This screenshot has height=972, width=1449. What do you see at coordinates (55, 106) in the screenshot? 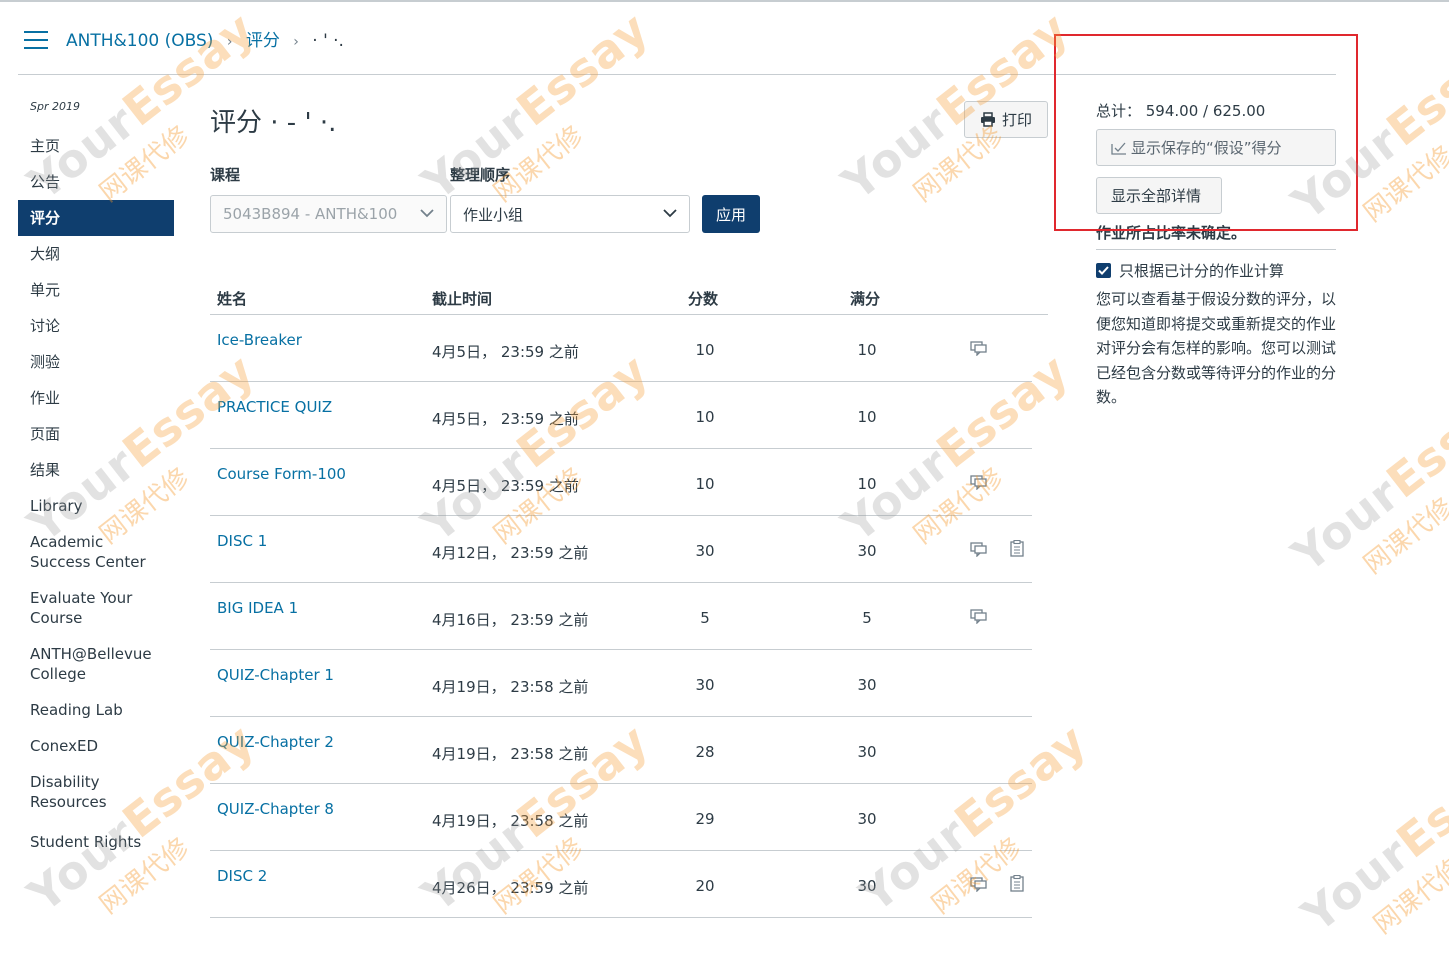
I see `term-label: Spr 2019` at bounding box center [55, 106].